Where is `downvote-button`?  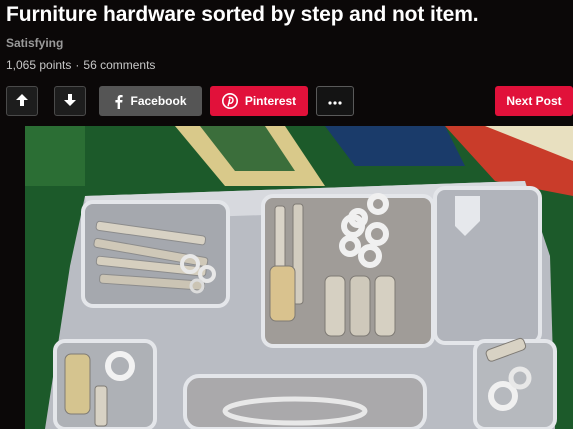
downvote-button is located at coordinates (70, 101).